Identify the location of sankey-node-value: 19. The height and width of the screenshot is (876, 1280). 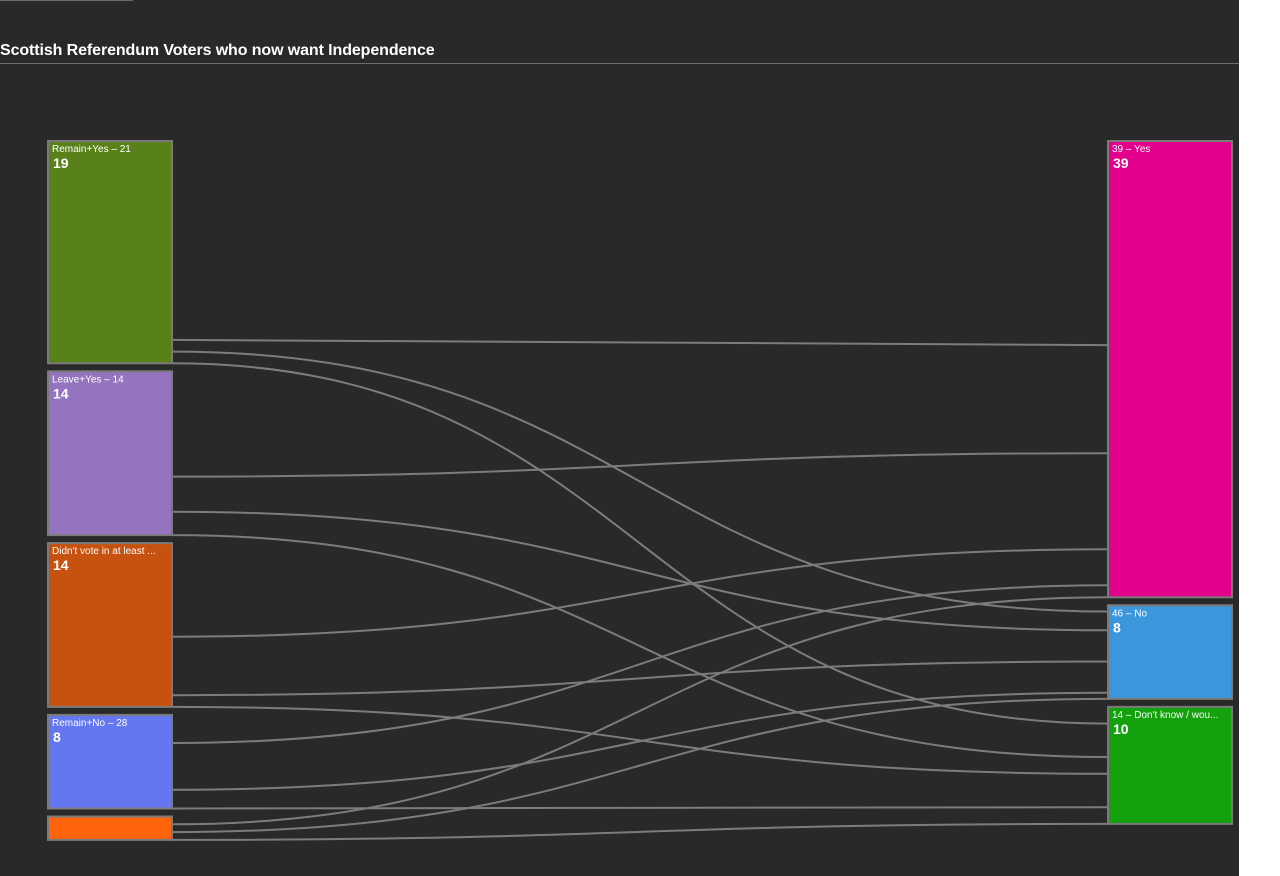
(61, 163).